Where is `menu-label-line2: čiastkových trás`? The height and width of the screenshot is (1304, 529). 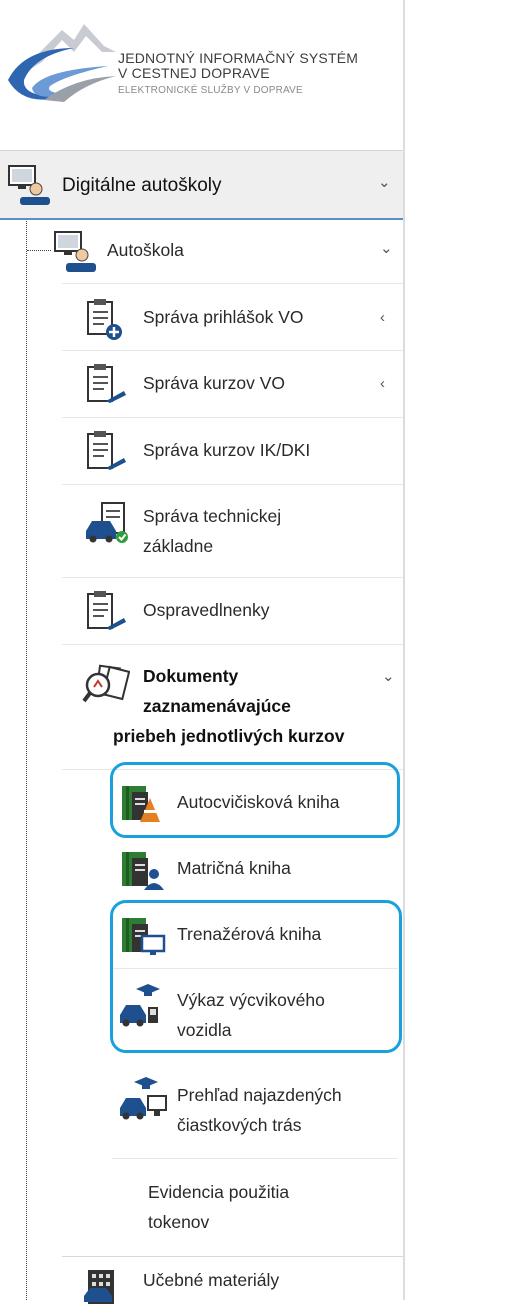 menu-label-line2: čiastkových trás is located at coordinates (239, 1125).